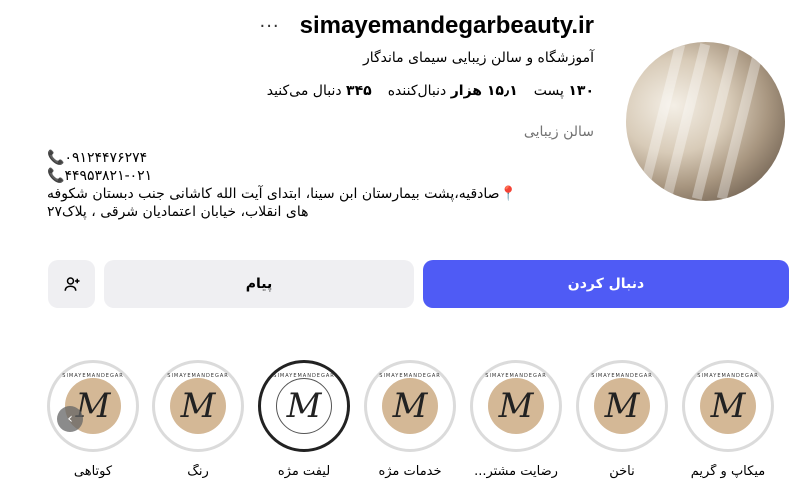 The height and width of the screenshot is (492, 809). Describe the element at coordinates (606, 284) in the screenshot. I see `follow-button: دنبال کردن` at that location.